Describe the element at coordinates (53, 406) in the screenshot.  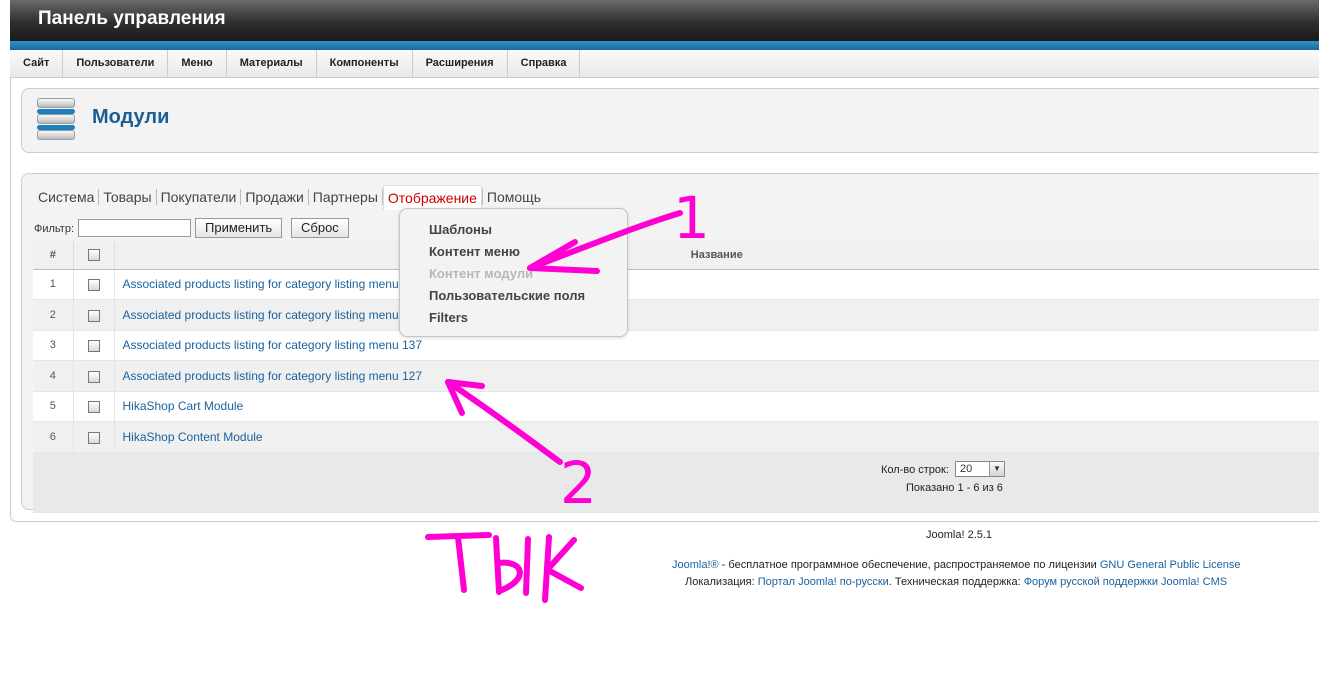
I see `row-number: 5` at that location.